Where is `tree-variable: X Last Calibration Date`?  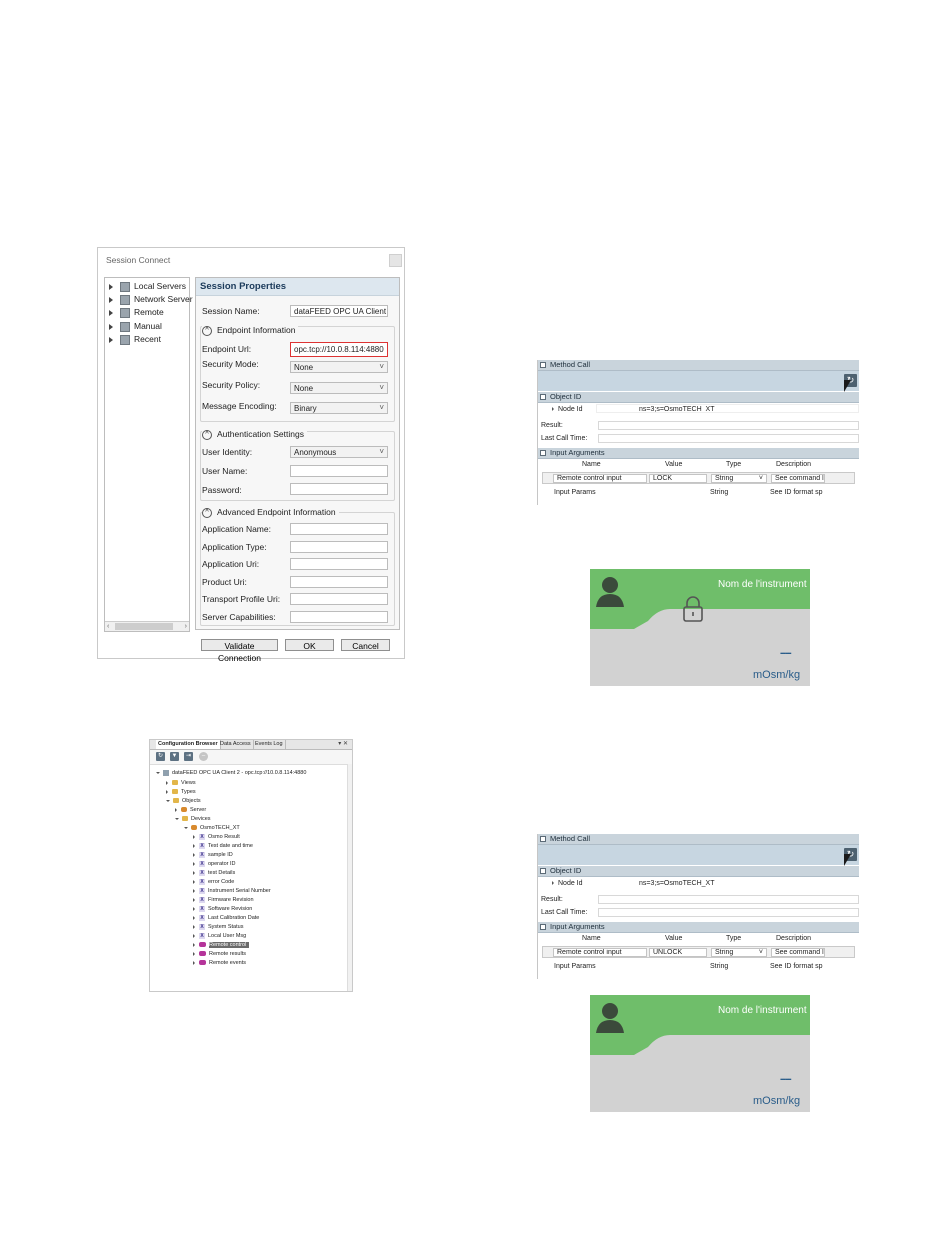 tree-variable: X Last Calibration Date is located at coordinates (226, 918).